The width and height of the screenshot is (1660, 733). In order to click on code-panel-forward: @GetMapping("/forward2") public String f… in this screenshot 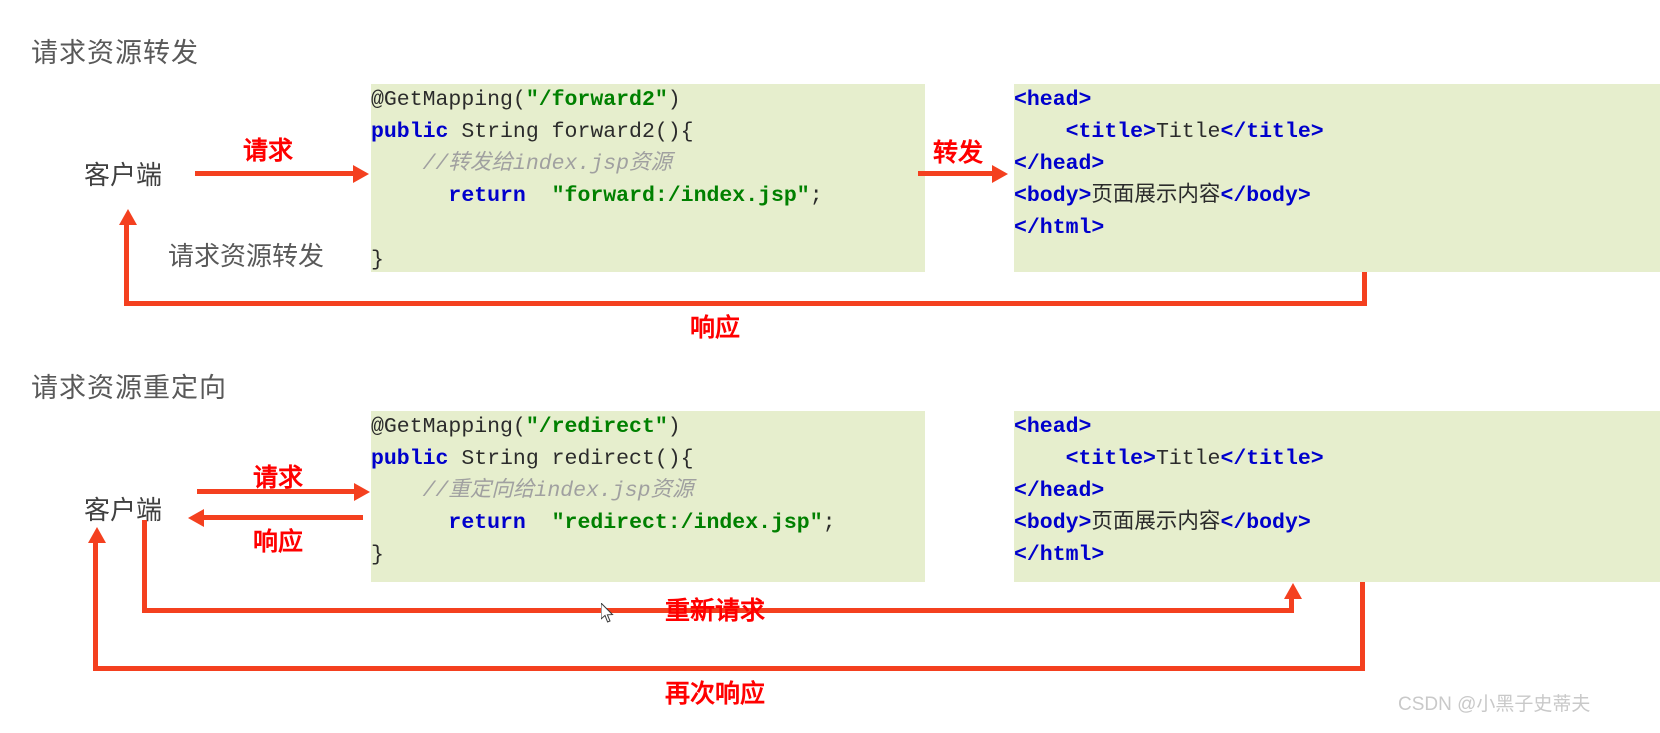, I will do `click(648, 178)`.